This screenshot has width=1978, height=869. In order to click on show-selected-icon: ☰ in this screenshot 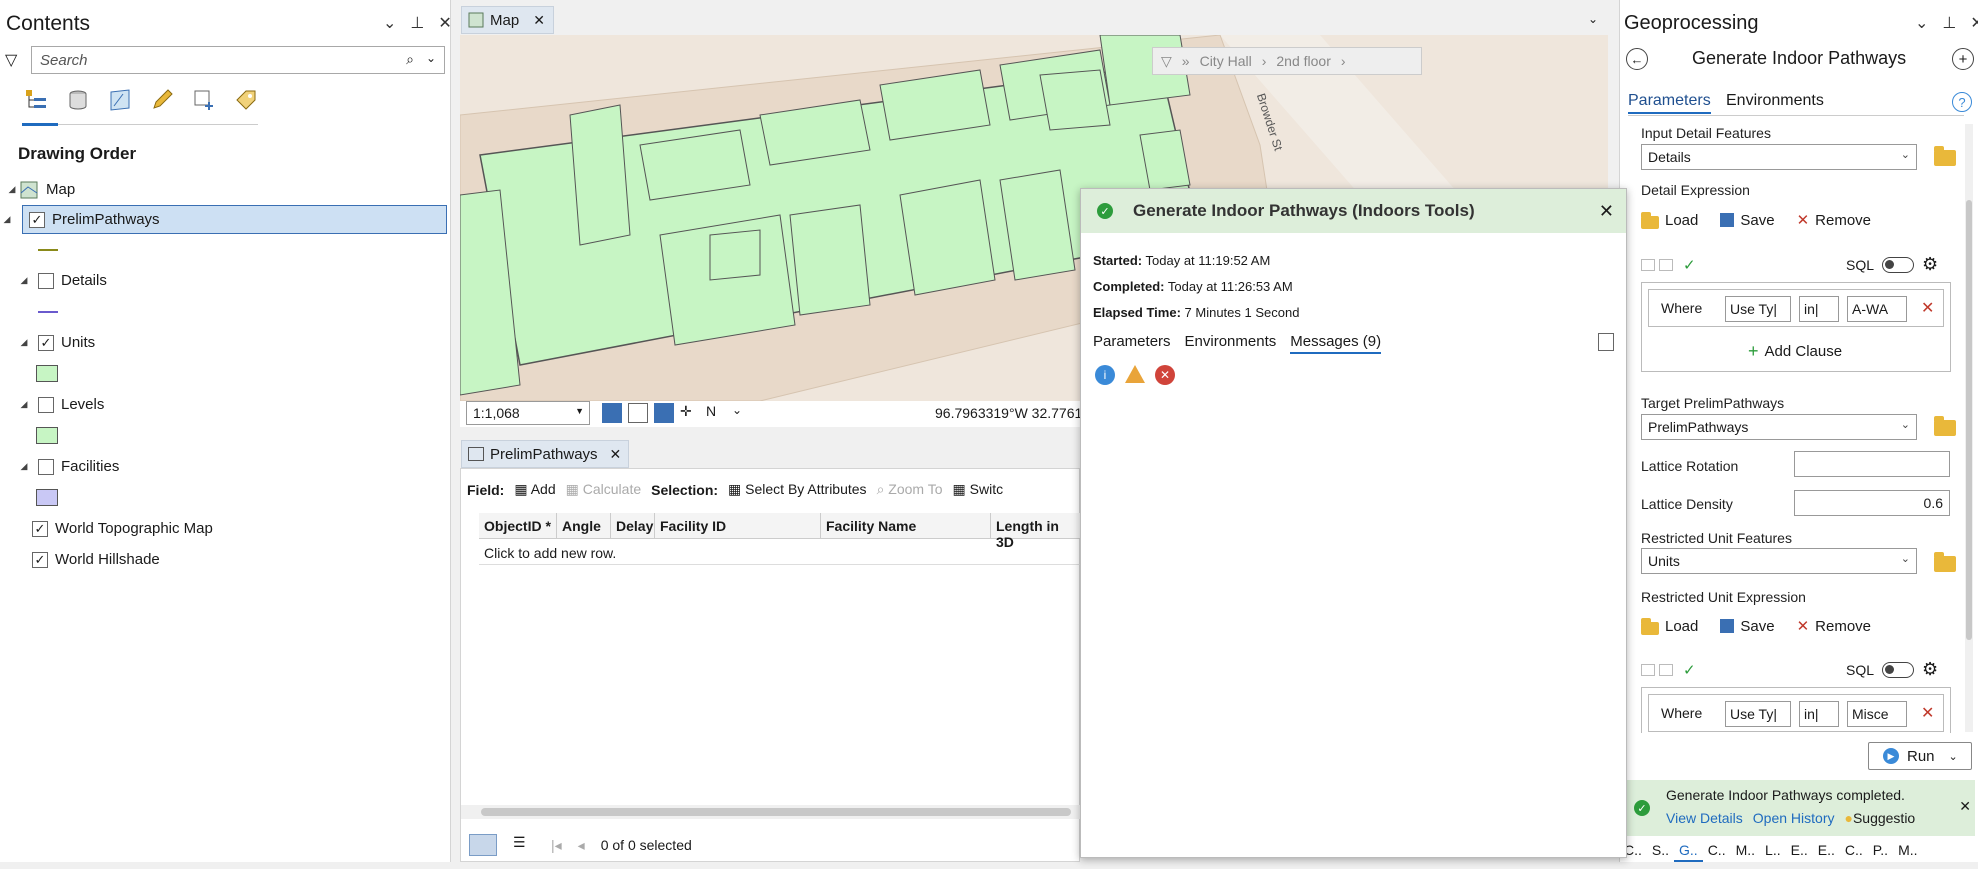, I will do `click(524, 845)`.